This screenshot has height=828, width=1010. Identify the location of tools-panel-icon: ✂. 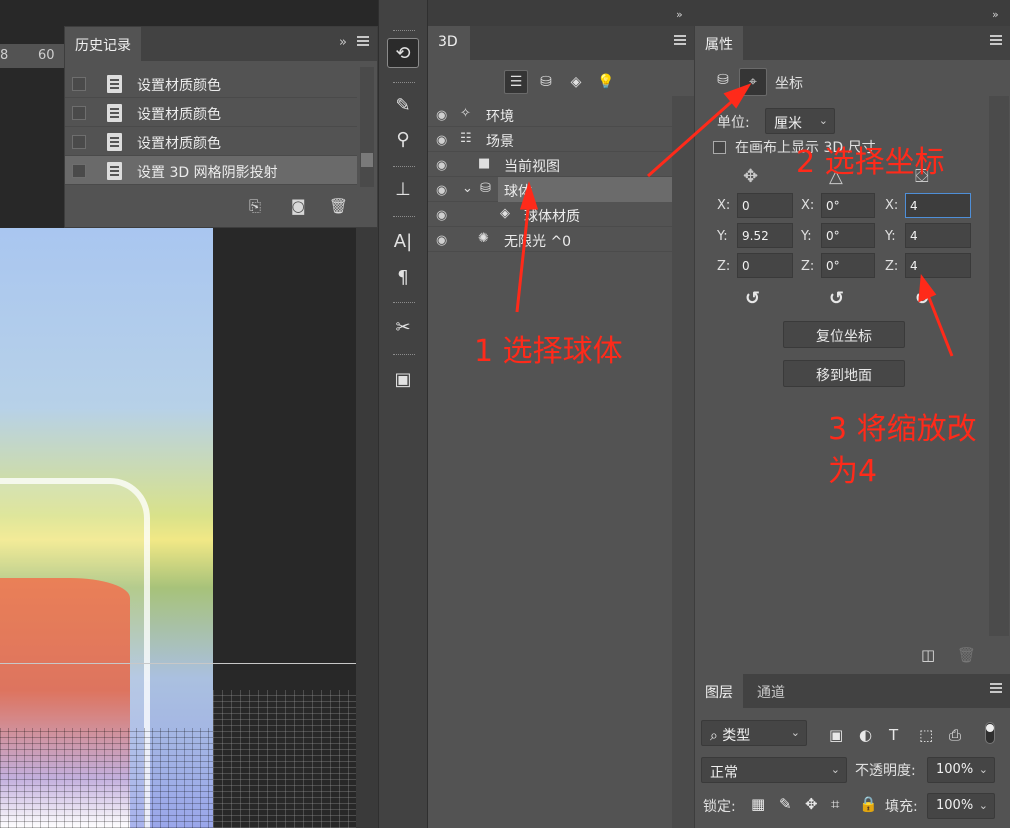
(403, 327).